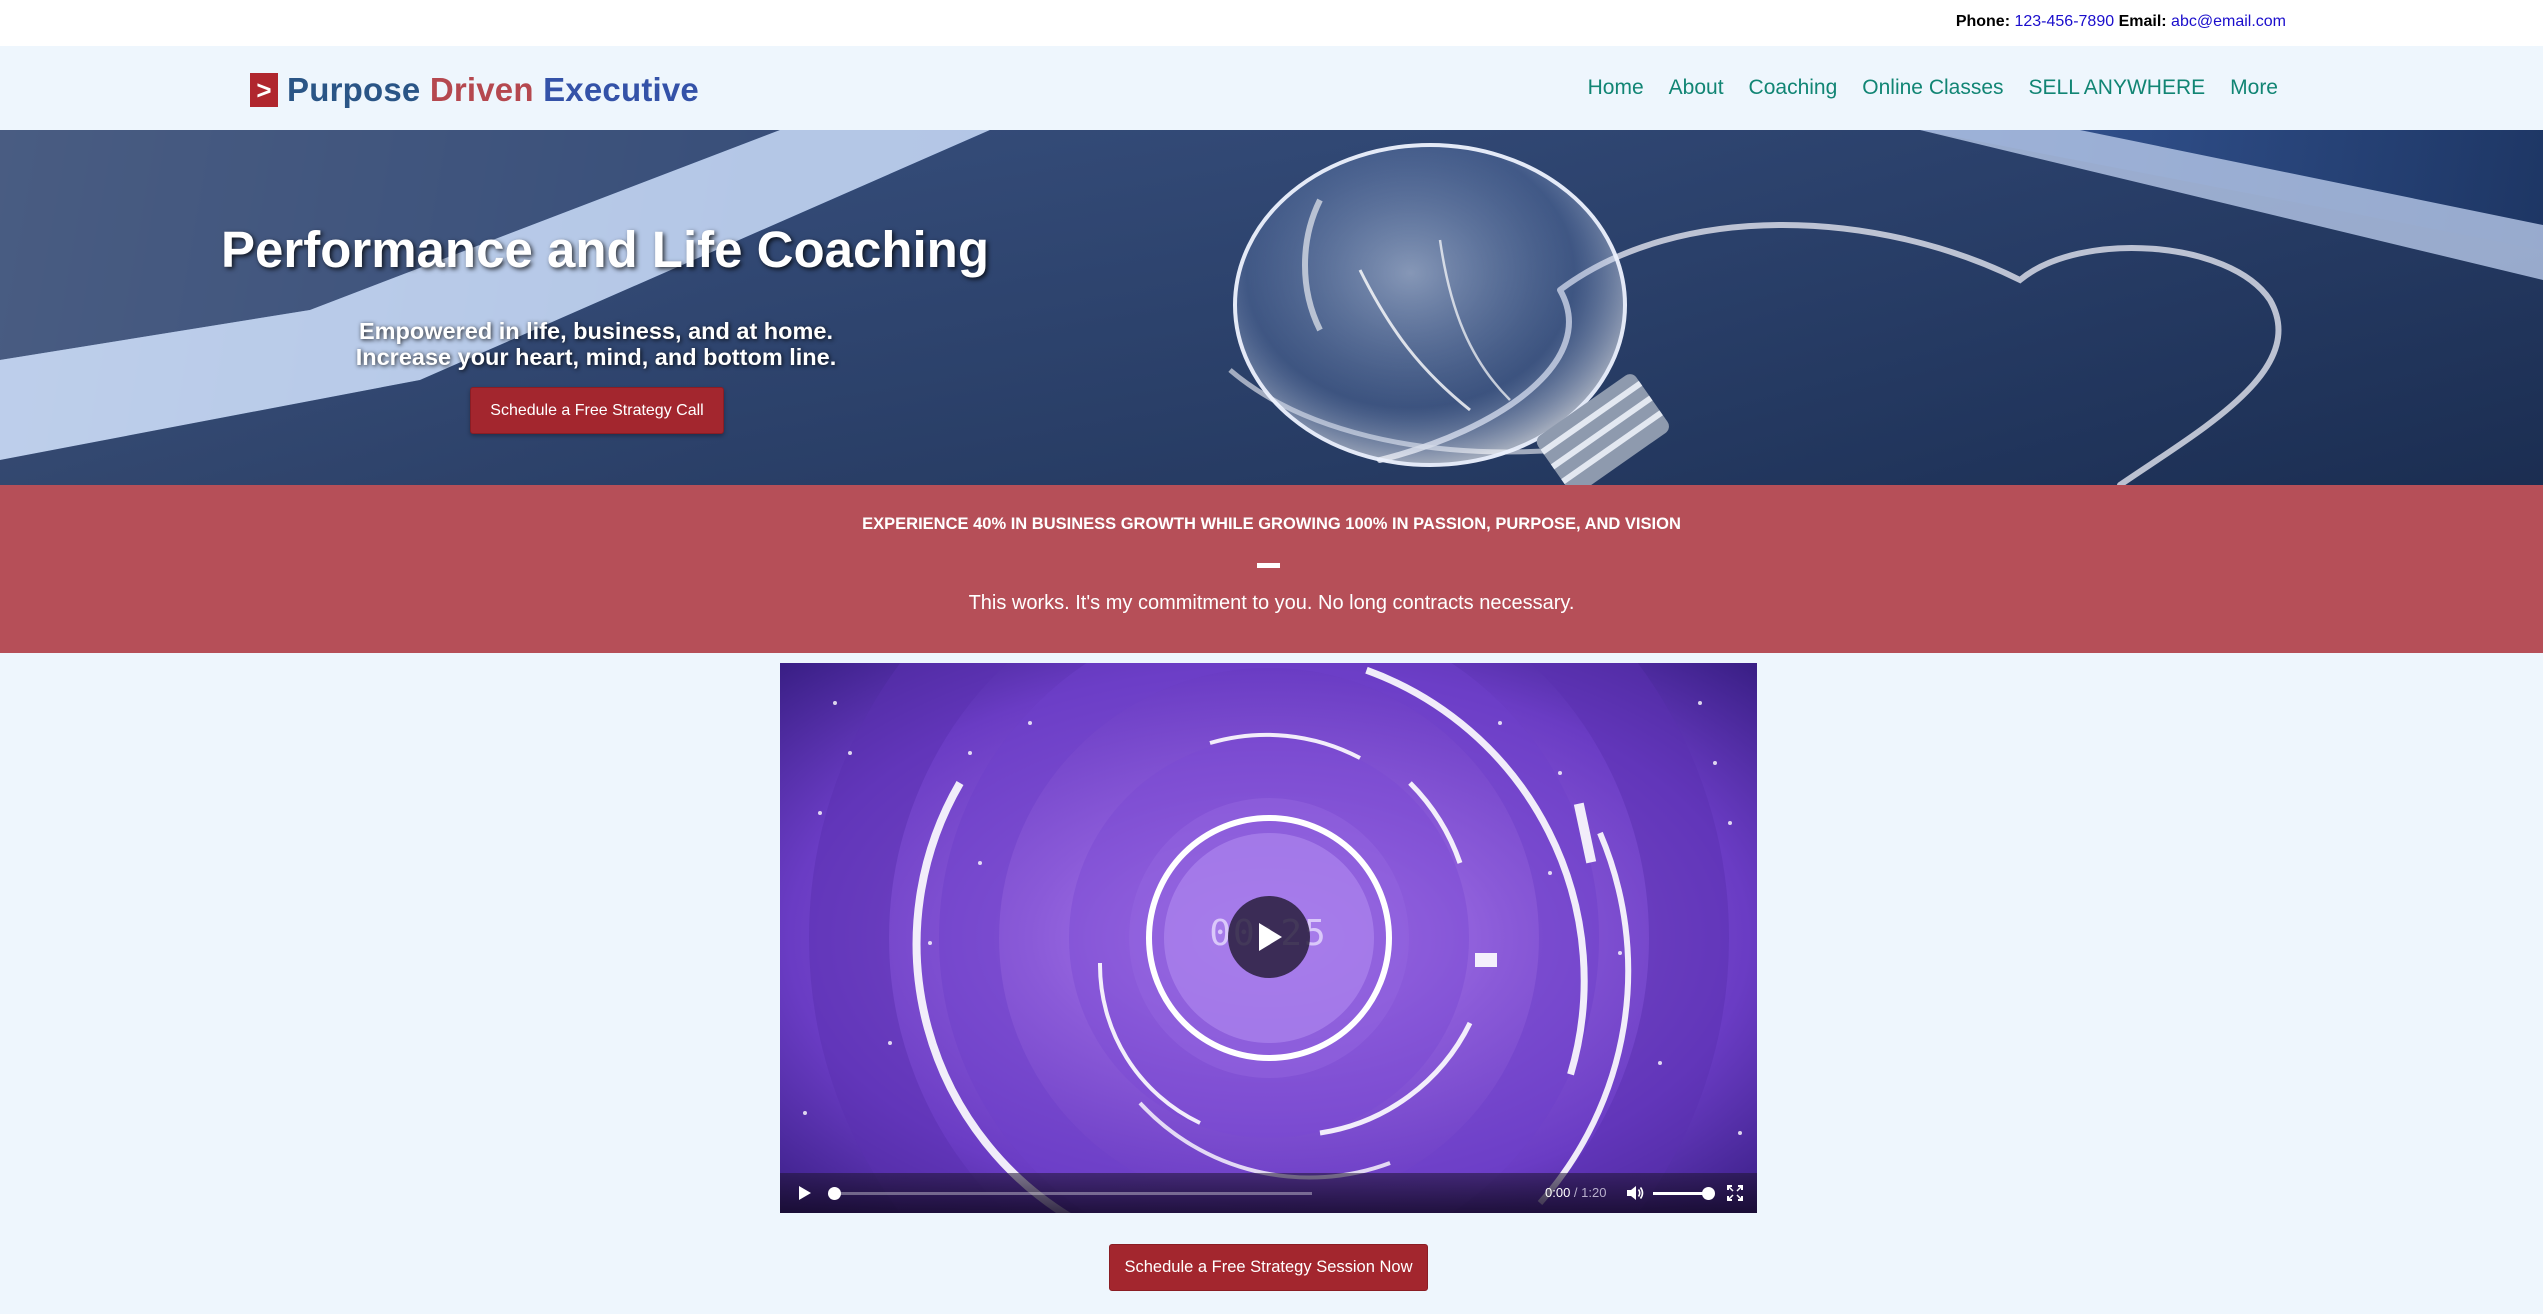 The image size is (2543, 1314). What do you see at coordinates (1635, 1193) in the screenshot?
I see `volume-icon` at bounding box center [1635, 1193].